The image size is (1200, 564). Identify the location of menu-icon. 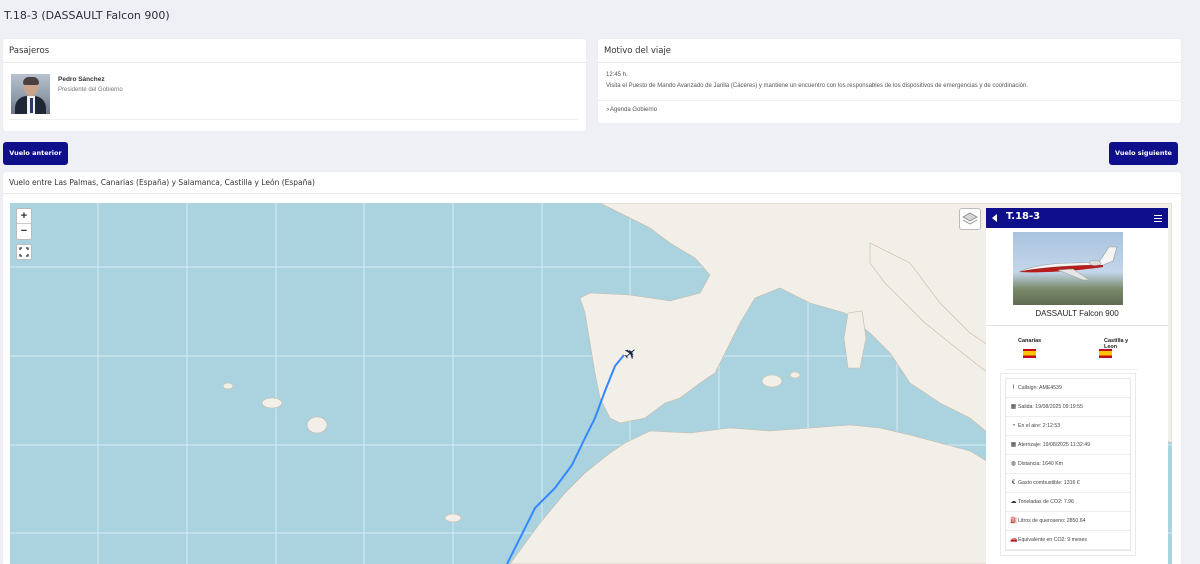
(1158, 218).